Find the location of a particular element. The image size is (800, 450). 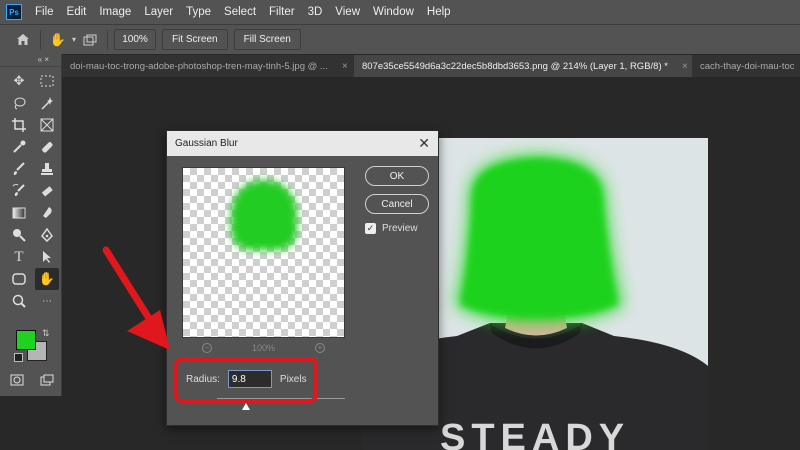

red-arrow-annotation is located at coordinates (136, 298).